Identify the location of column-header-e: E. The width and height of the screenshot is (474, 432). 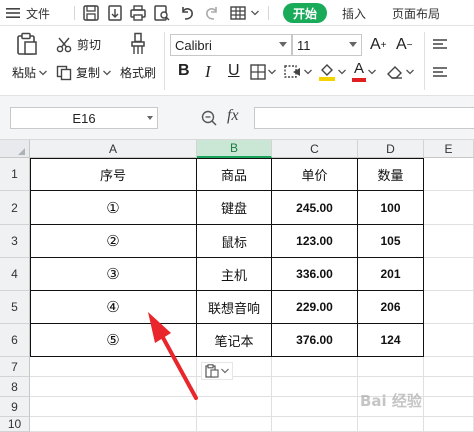
(449, 149).